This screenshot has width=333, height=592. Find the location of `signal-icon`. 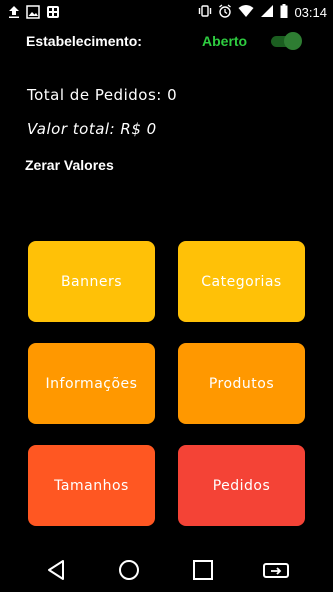

signal-icon is located at coordinates (267, 12).